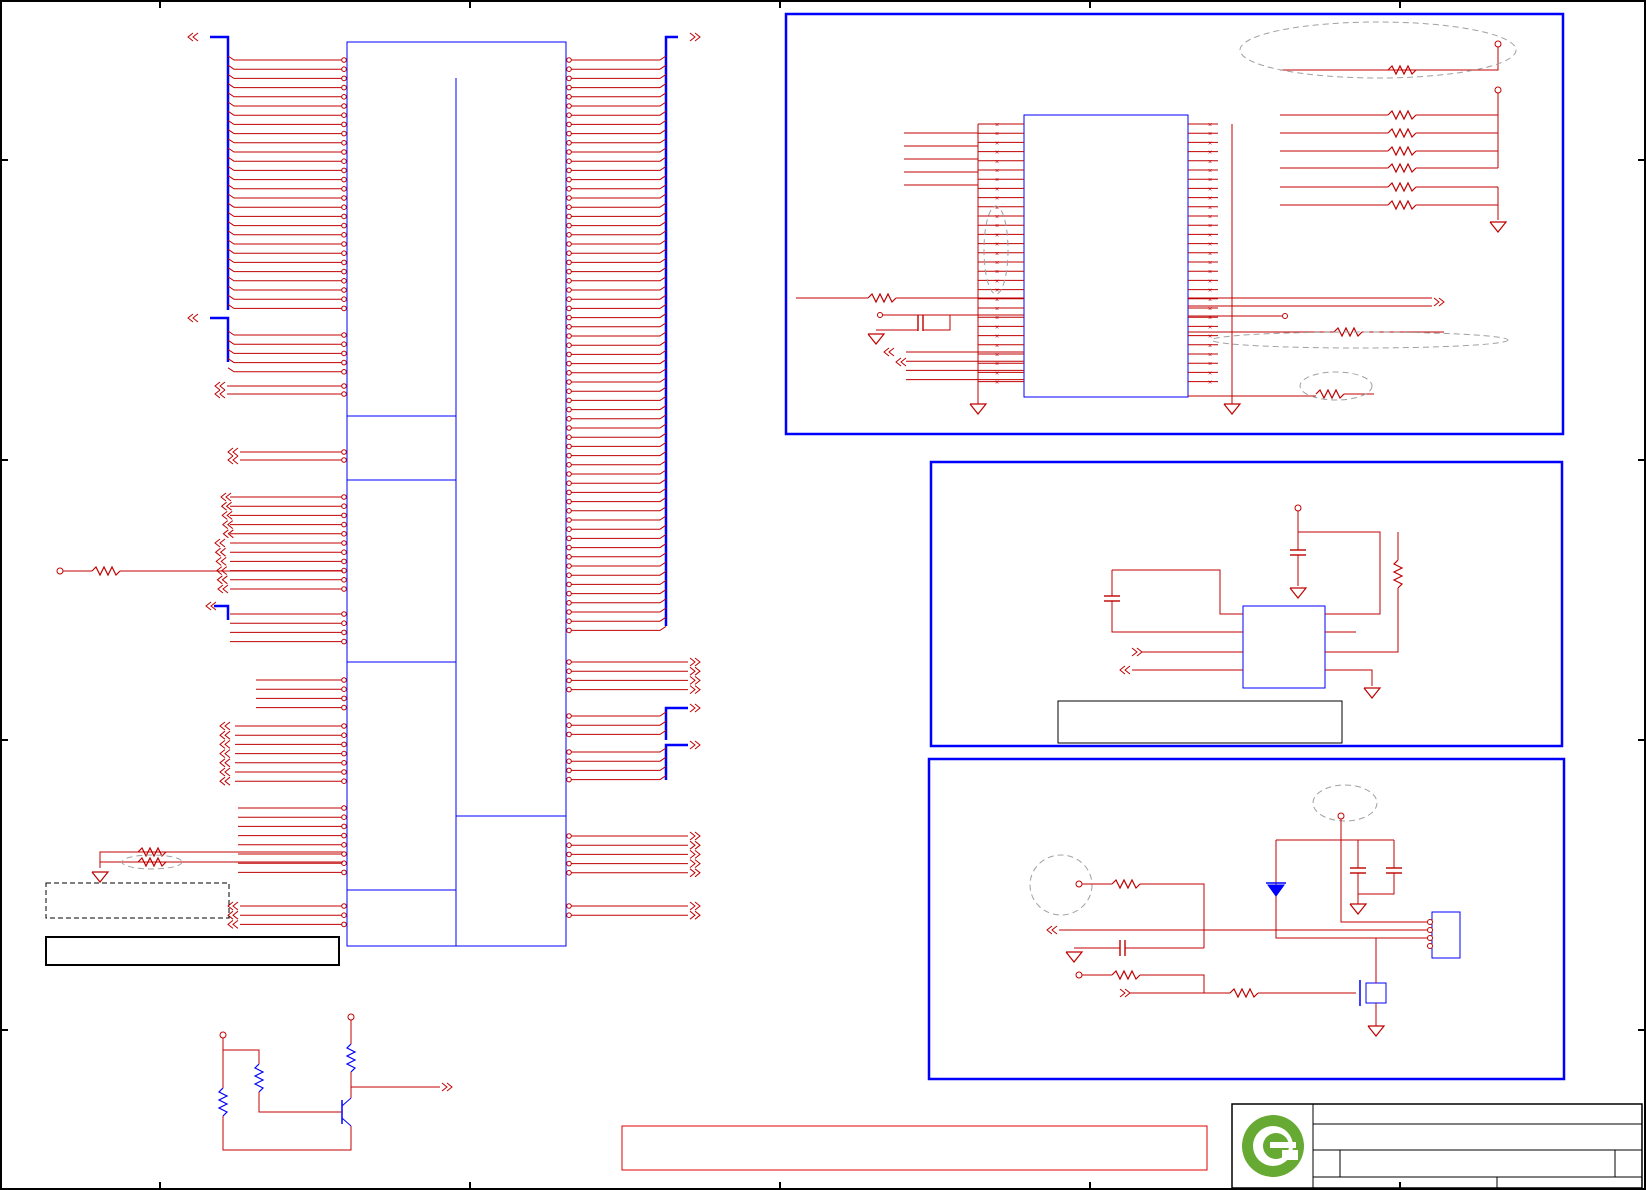 The image size is (1646, 1190). I want to click on title-block, so click(1437, 1146).